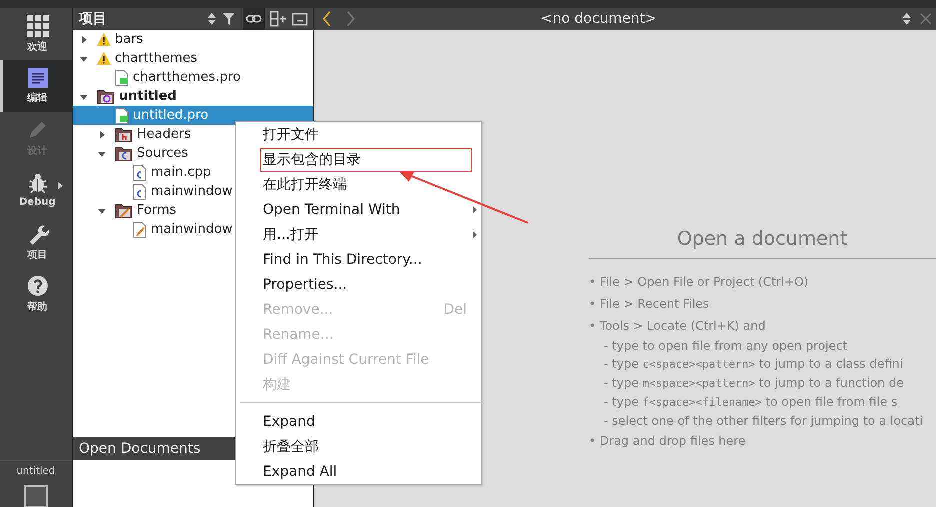  I want to click on mode-button: Debug, so click(36, 190).